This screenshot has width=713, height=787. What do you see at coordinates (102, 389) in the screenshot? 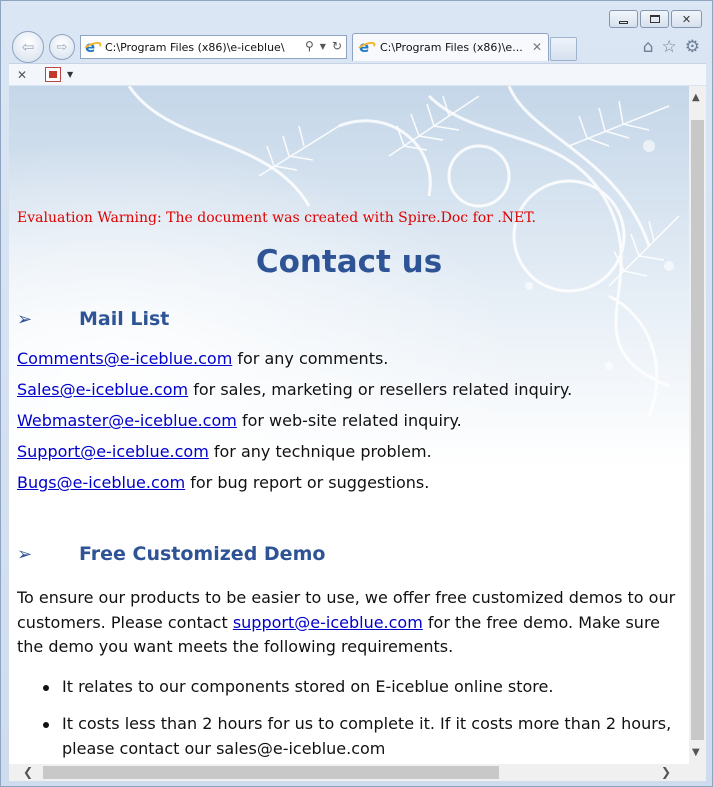
I see `email-link: Sales@e-iceblue.com` at bounding box center [102, 389].